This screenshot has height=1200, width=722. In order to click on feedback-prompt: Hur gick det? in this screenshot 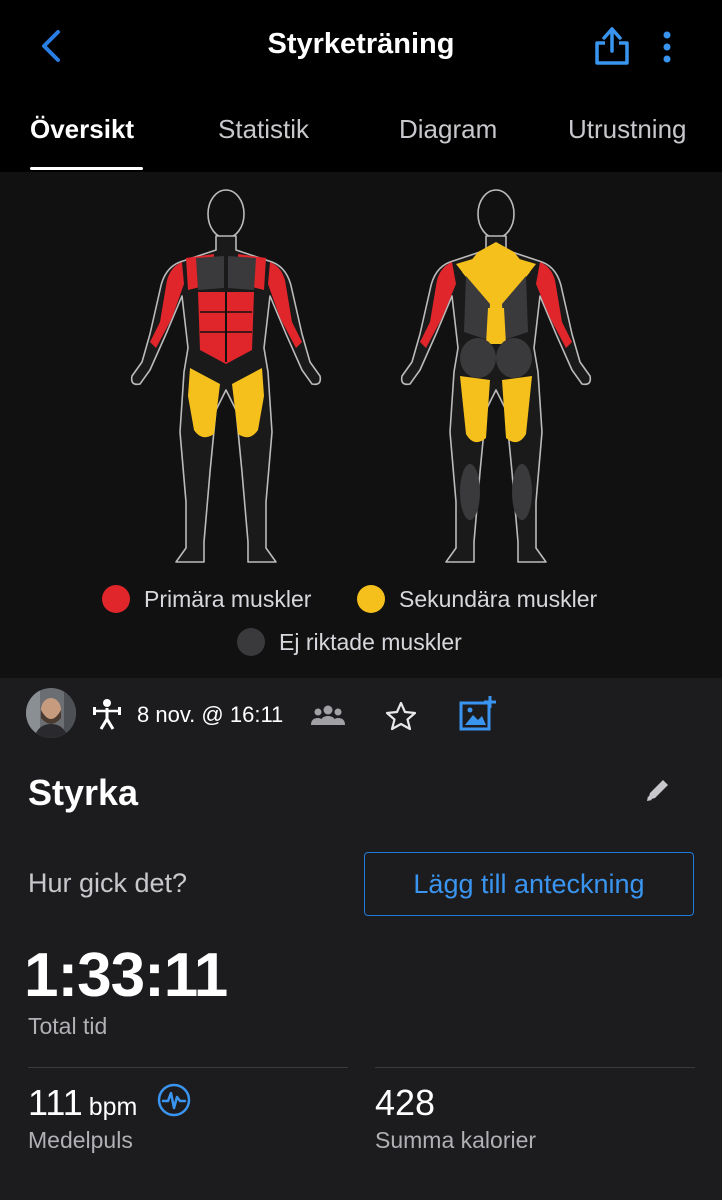, I will do `click(108, 883)`.